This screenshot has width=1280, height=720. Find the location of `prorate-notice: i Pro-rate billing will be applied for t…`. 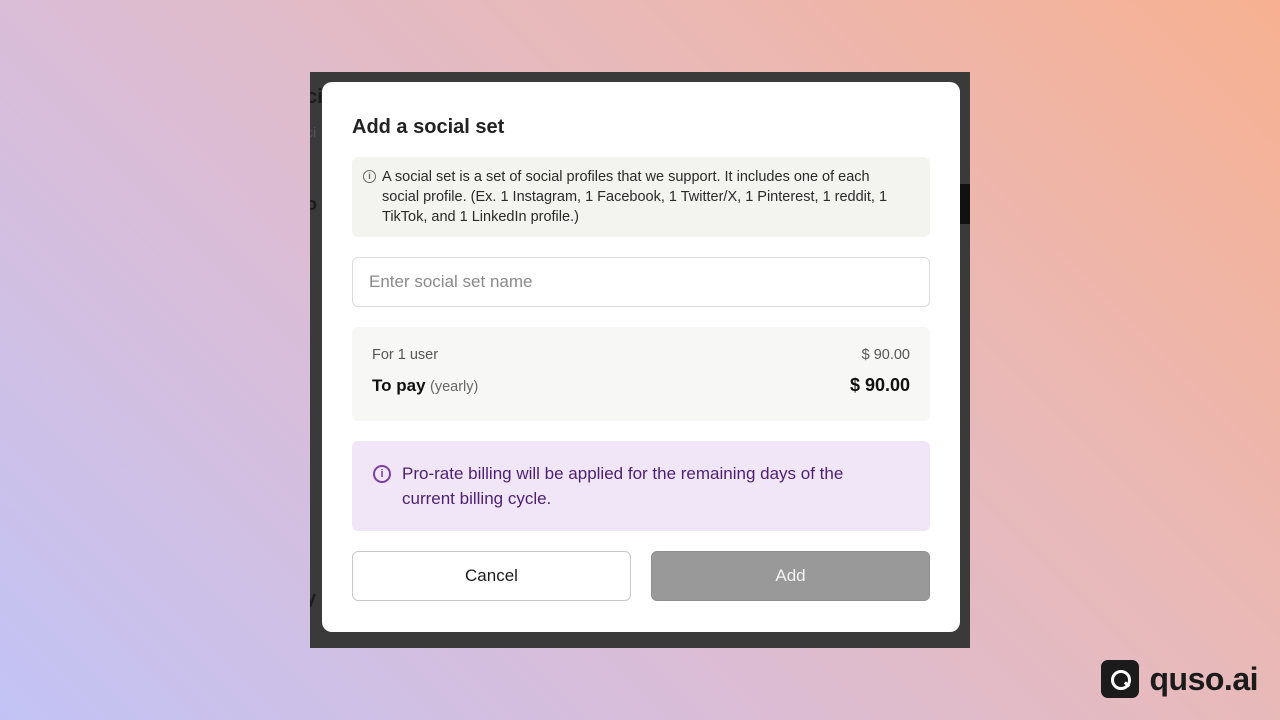

prorate-notice: i Pro-rate billing will be applied for t… is located at coordinates (641, 486).